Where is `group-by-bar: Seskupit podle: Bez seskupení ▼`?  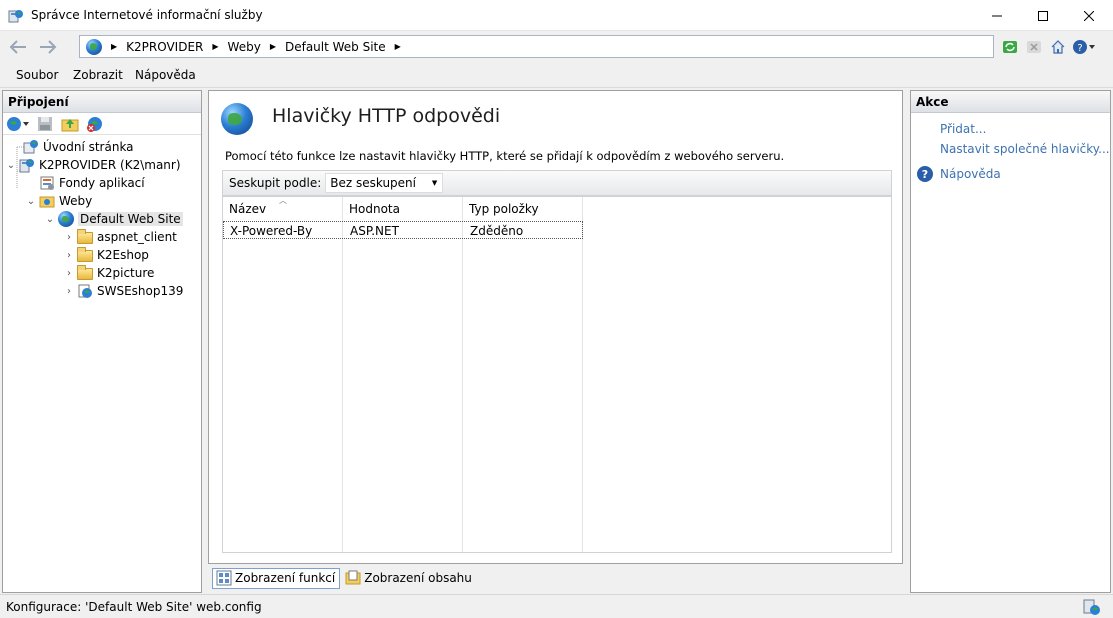
group-by-bar: Seskupit podle: Bez seskupení ▼ is located at coordinates (557, 183).